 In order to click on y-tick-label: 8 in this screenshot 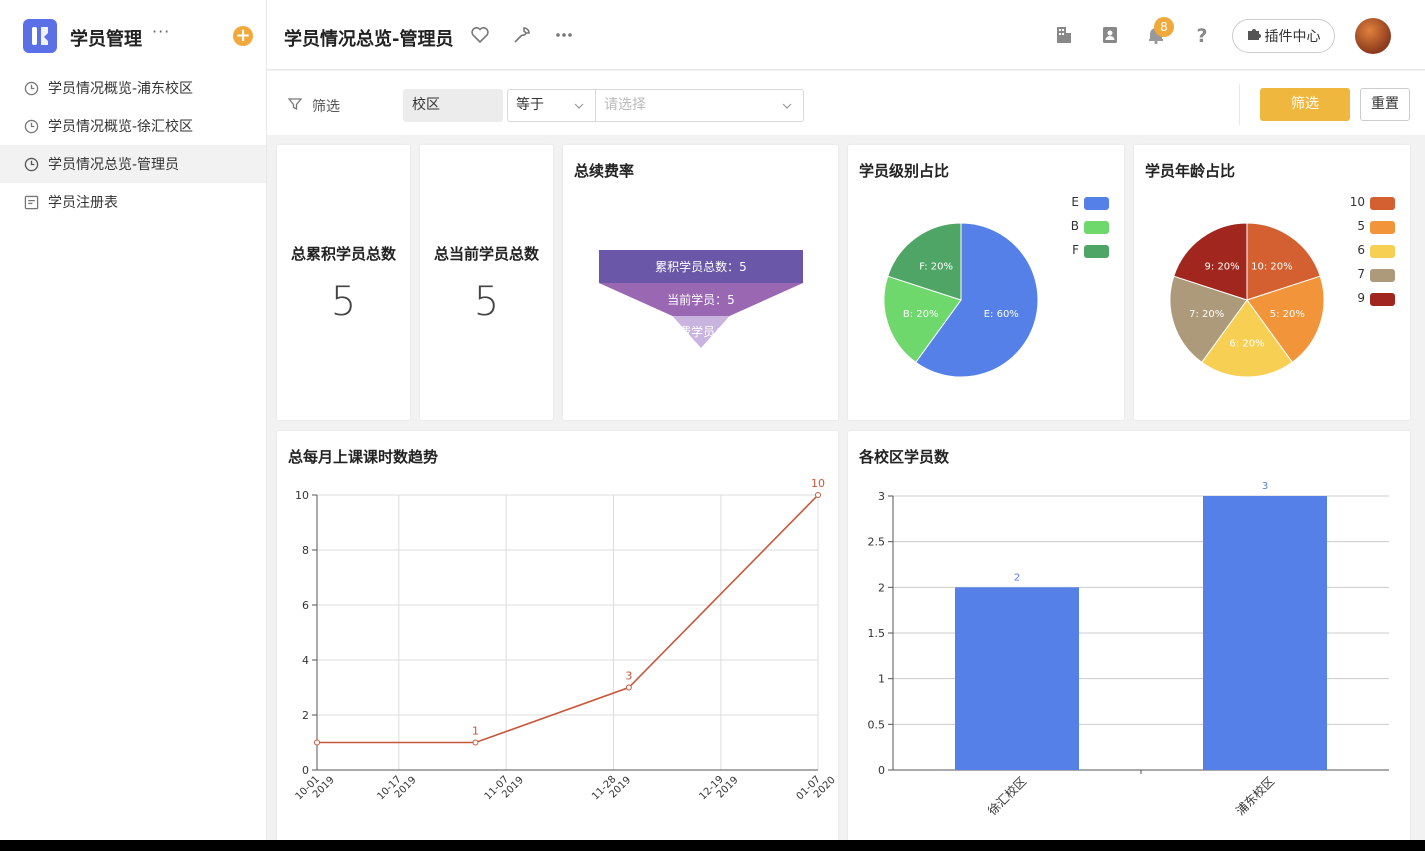, I will do `click(305, 550)`.